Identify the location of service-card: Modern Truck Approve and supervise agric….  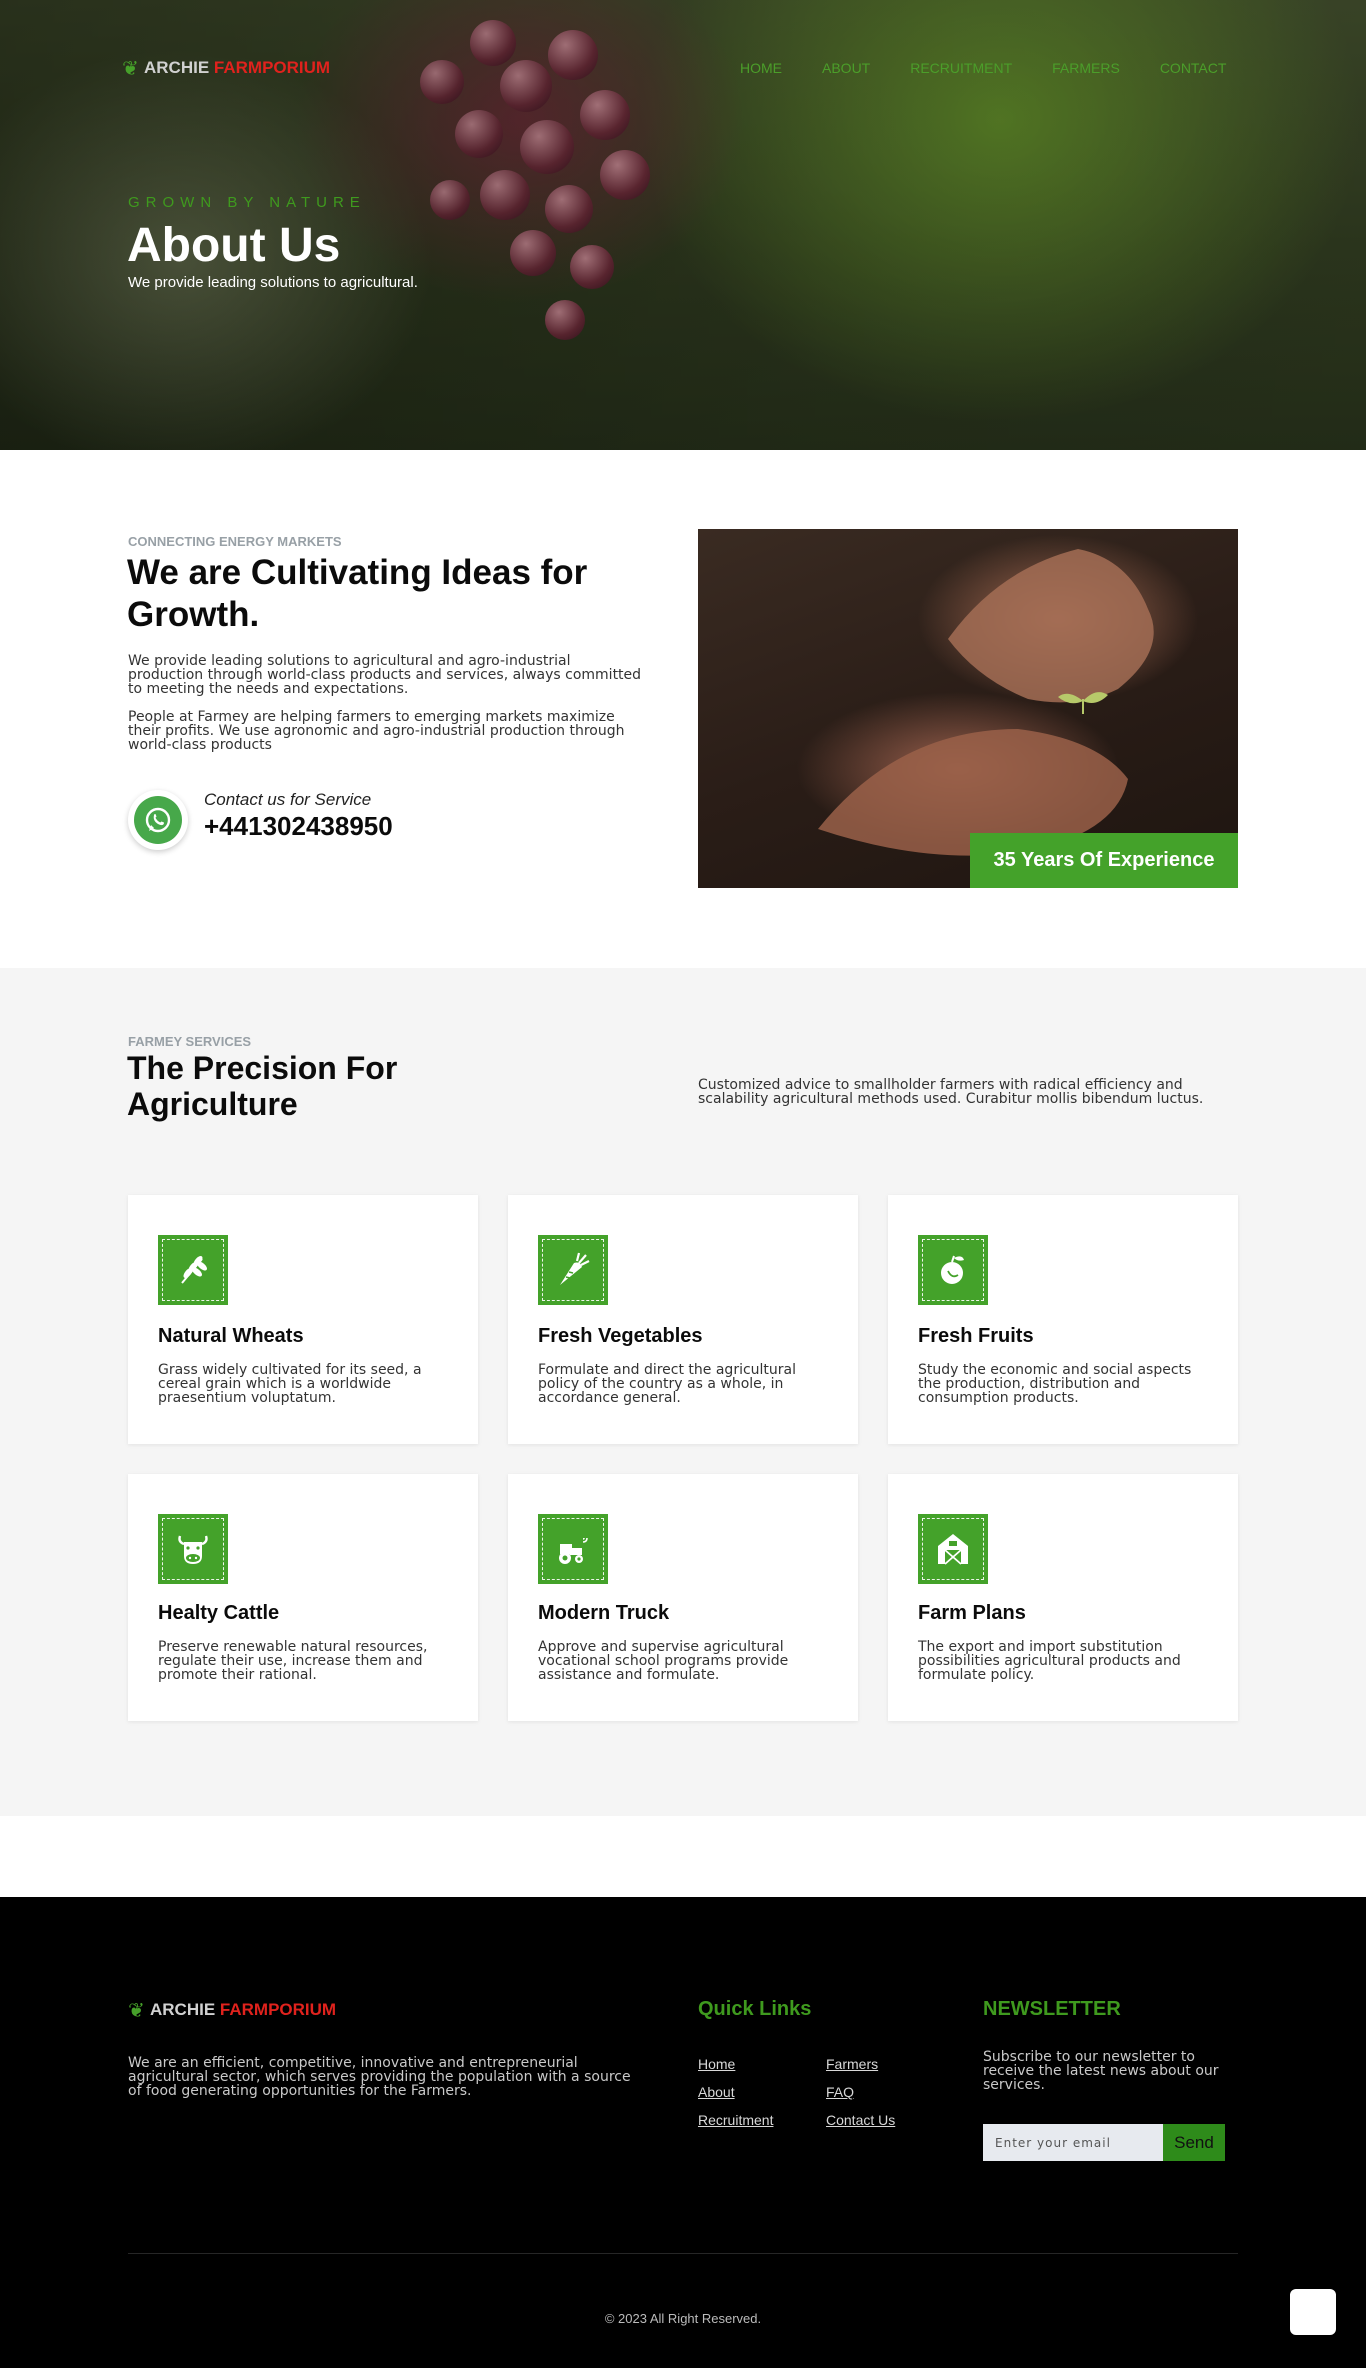
(683, 1597).